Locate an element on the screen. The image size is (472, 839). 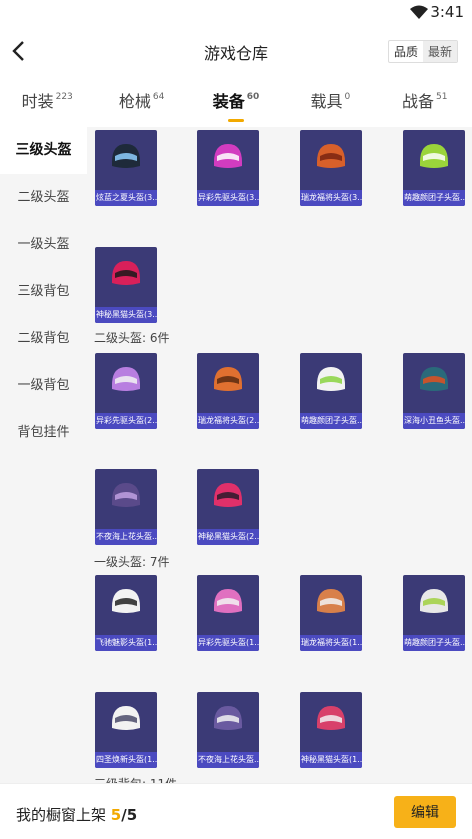
sort-quality-button: 品质 is located at coordinates (406, 51).